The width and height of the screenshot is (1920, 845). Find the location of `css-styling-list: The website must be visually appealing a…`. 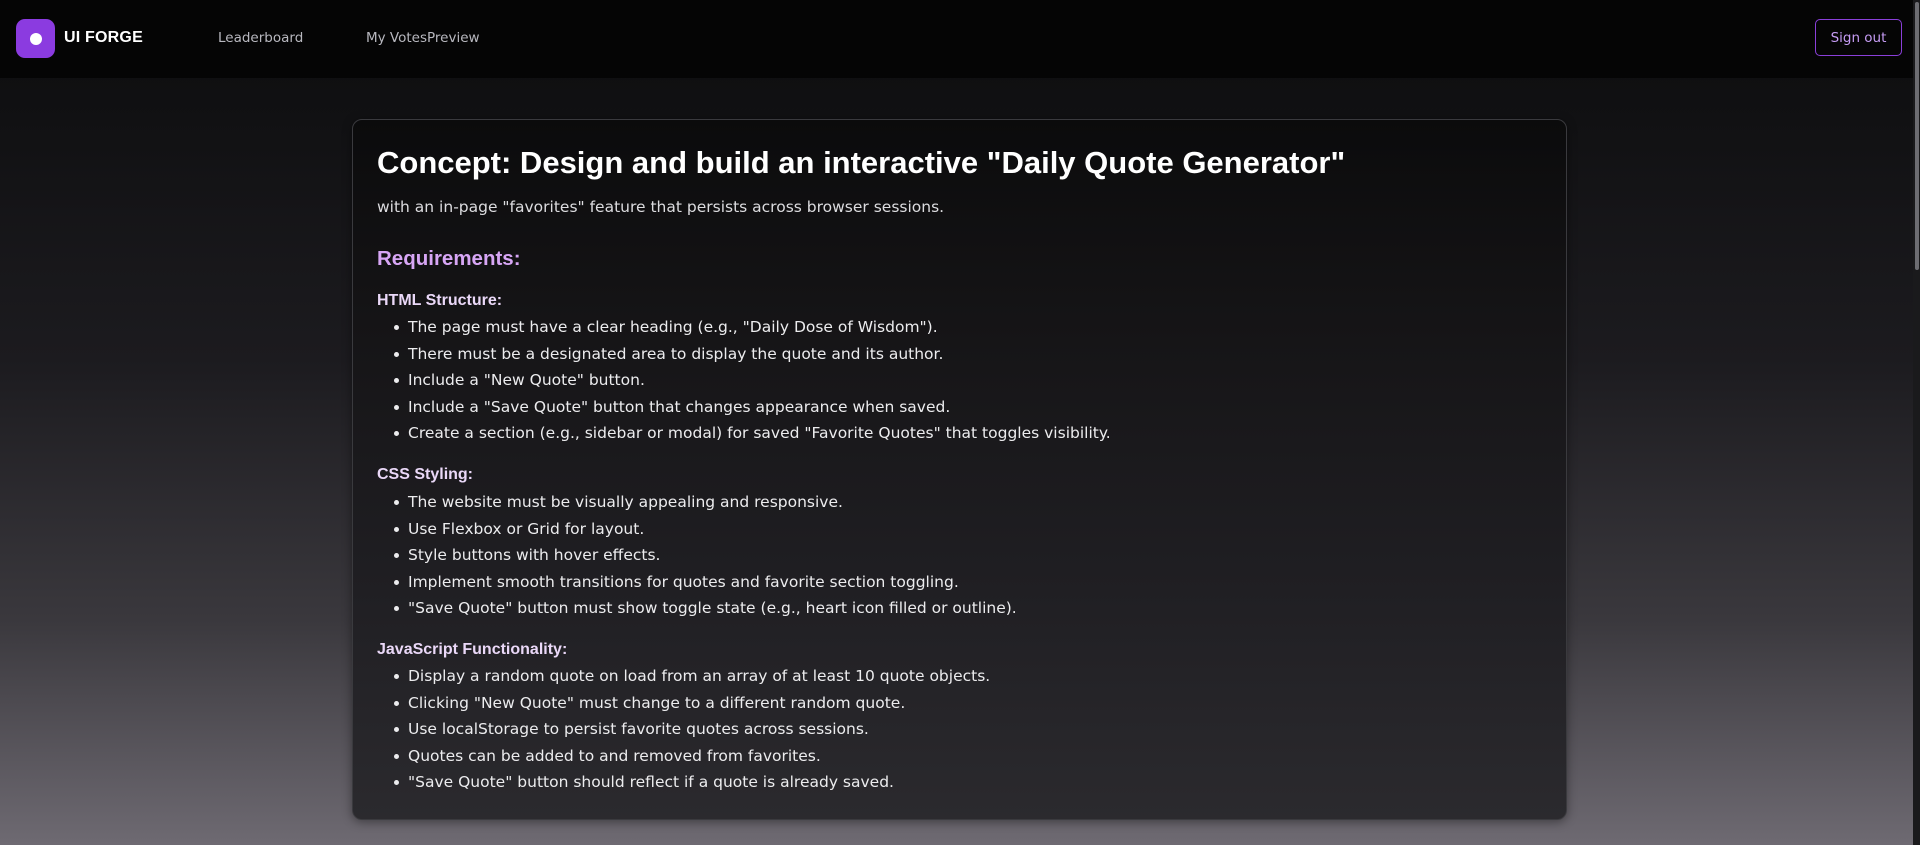

css-styling-list: The website must be visually appealing a… is located at coordinates (697, 557).